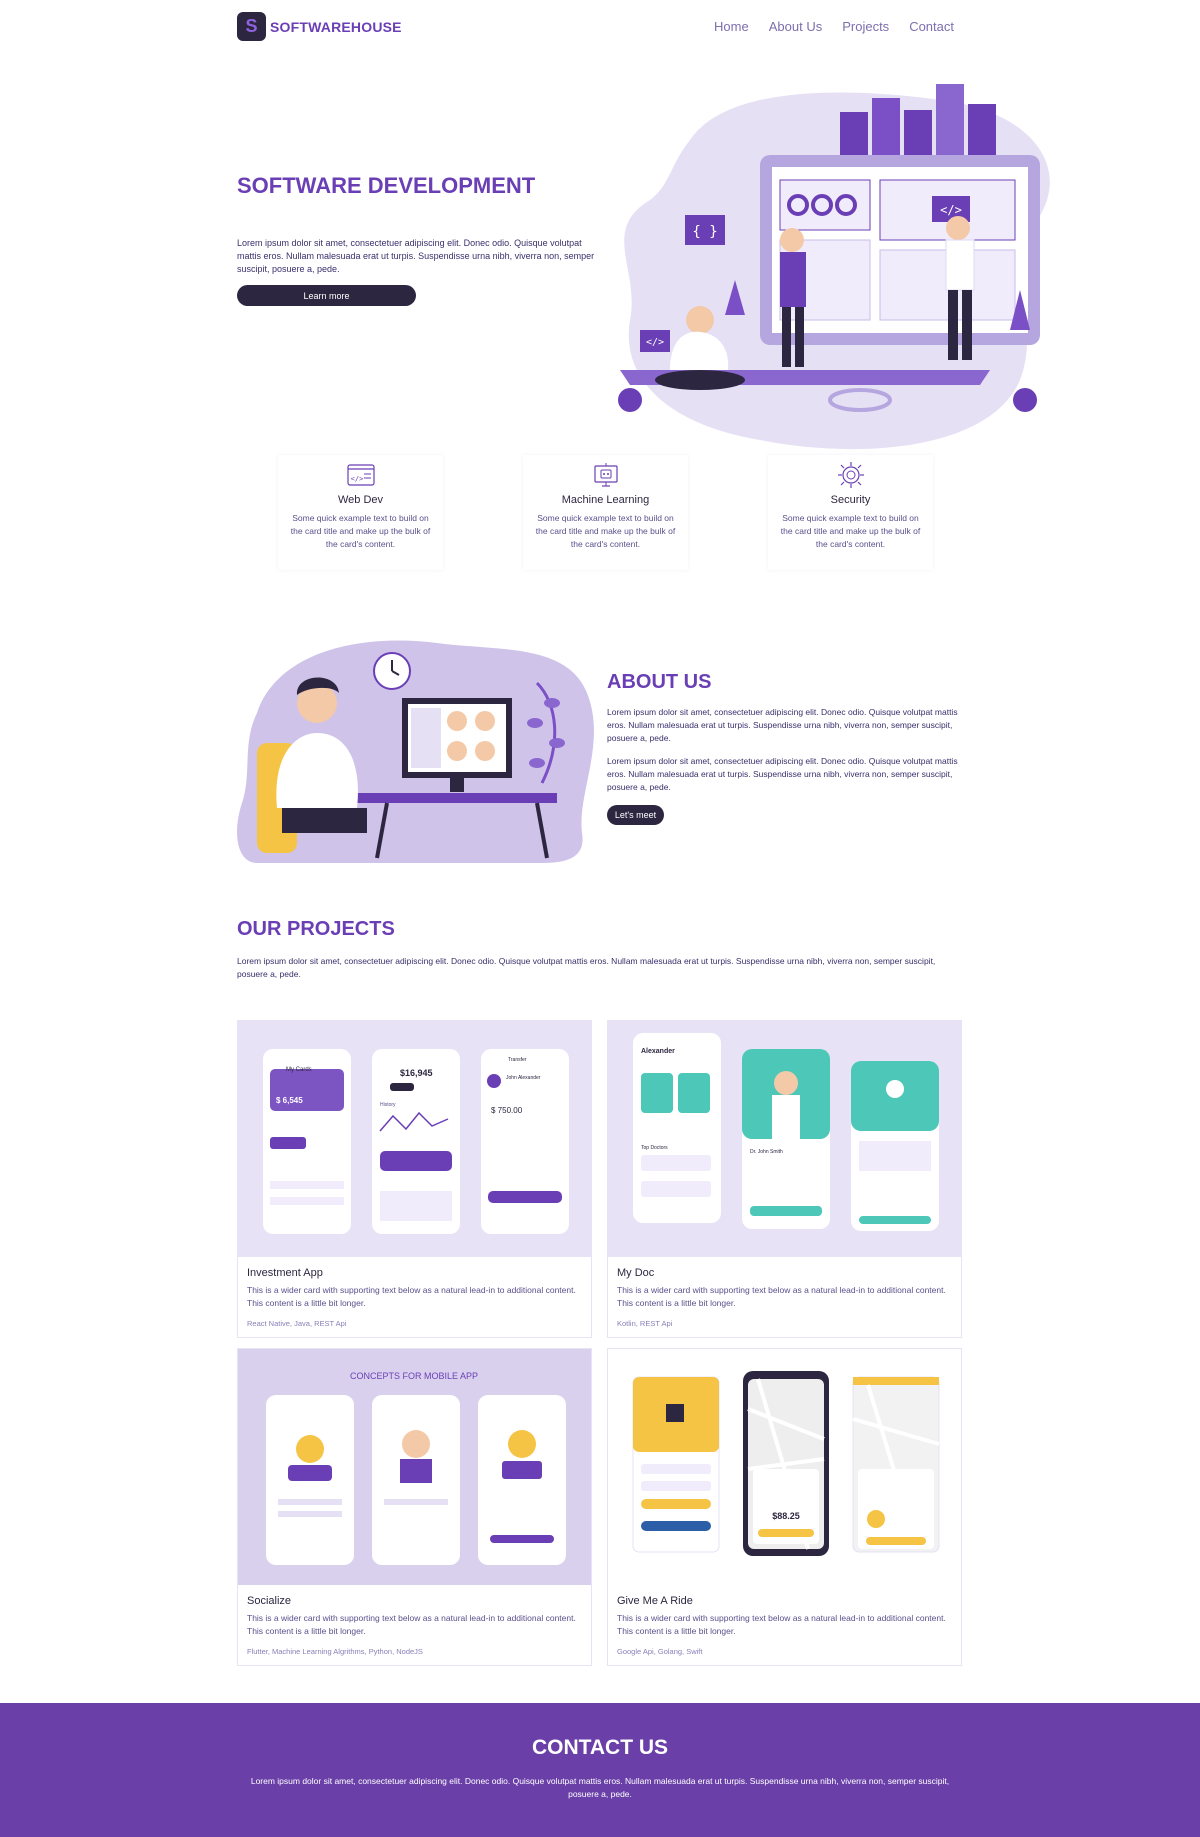  What do you see at coordinates (865, 26) in the screenshot?
I see `nav-link-projects: Projects` at bounding box center [865, 26].